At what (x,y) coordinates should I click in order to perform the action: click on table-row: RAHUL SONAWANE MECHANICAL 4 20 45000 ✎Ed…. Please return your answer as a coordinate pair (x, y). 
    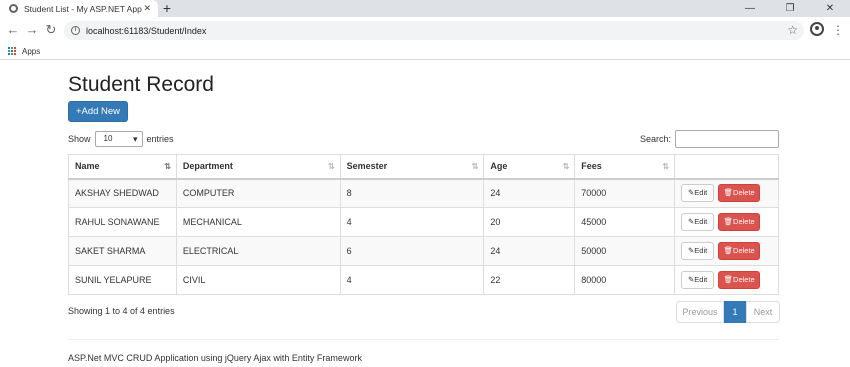
    Looking at the image, I should click on (423, 222).